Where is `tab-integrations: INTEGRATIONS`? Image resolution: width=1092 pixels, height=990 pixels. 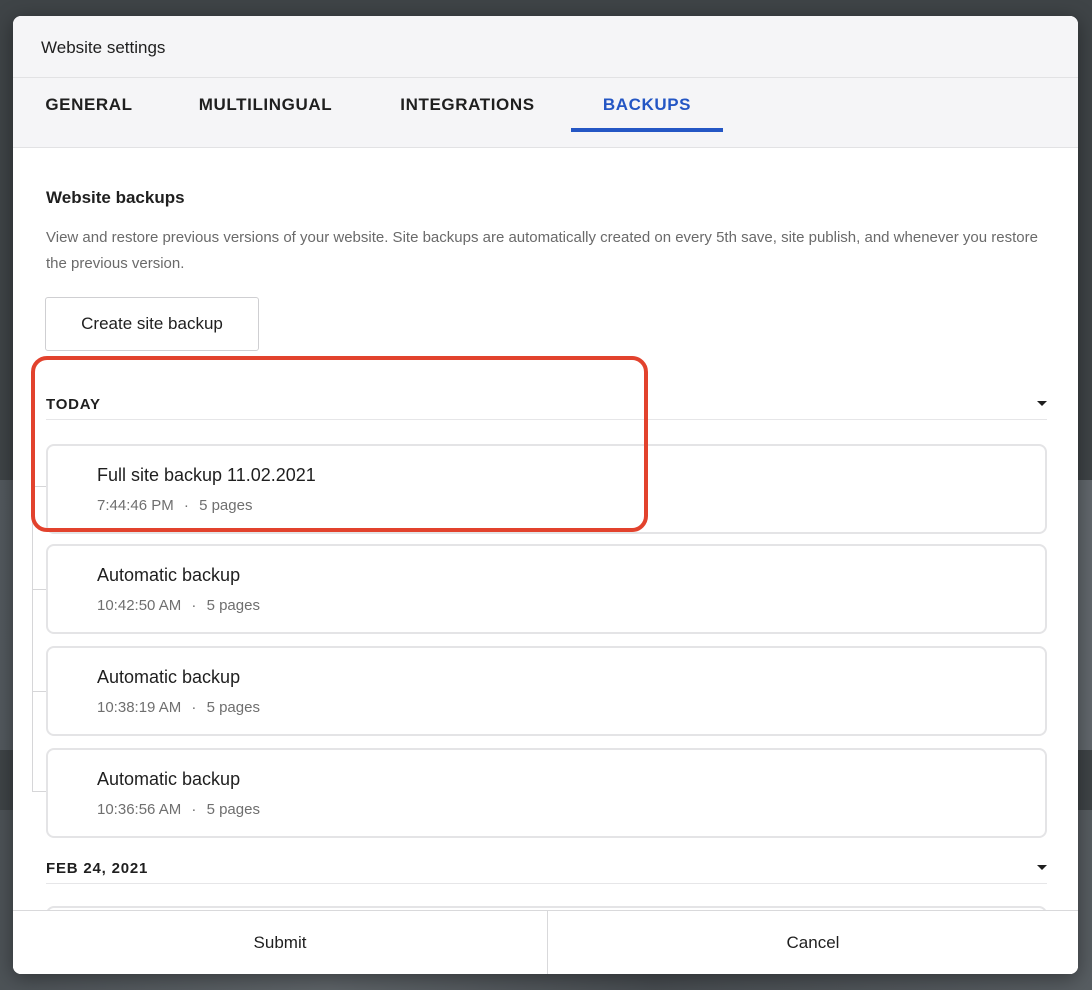
tab-integrations: INTEGRATIONS is located at coordinates (467, 113).